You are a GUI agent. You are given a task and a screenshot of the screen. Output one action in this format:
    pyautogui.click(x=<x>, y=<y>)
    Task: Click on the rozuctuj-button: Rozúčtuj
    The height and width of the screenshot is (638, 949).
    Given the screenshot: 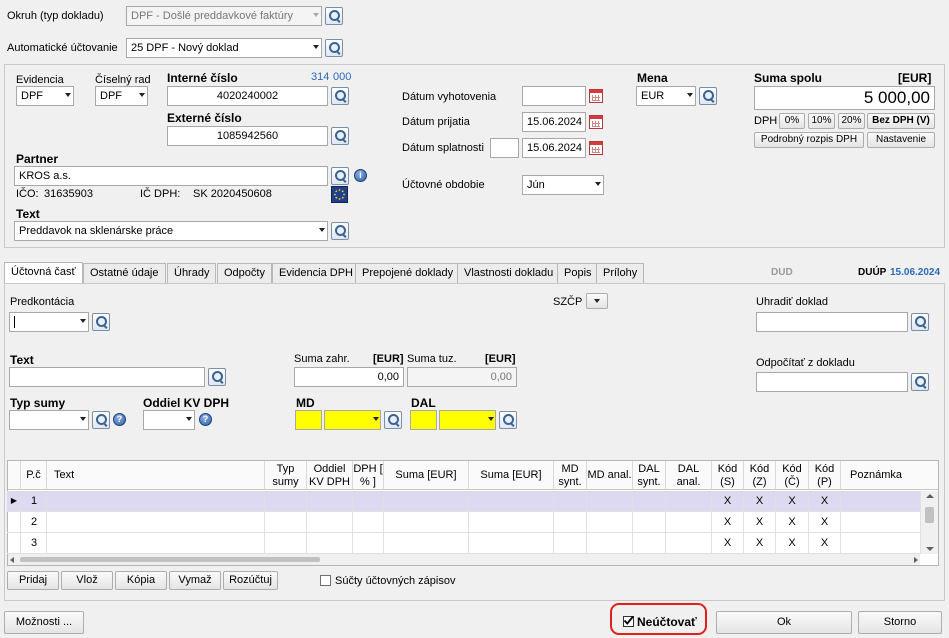 What is the action you would take?
    pyautogui.click(x=250, y=580)
    